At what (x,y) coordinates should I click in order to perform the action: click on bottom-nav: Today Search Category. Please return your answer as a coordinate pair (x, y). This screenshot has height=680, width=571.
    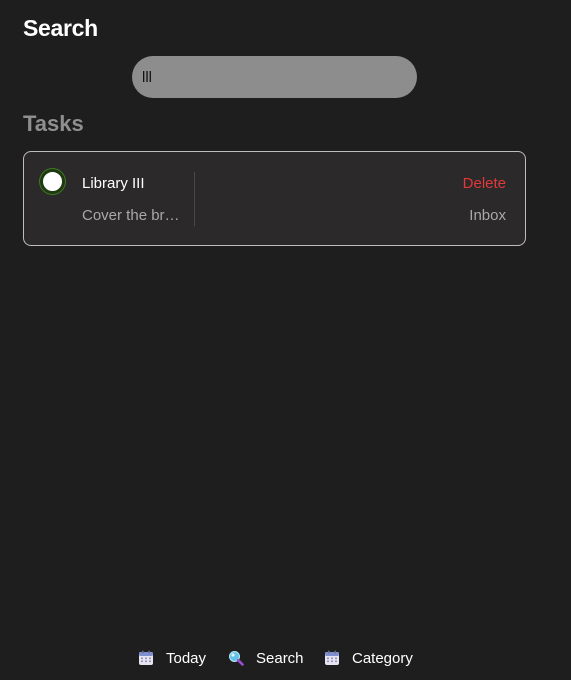
    Looking at the image, I should click on (285, 658).